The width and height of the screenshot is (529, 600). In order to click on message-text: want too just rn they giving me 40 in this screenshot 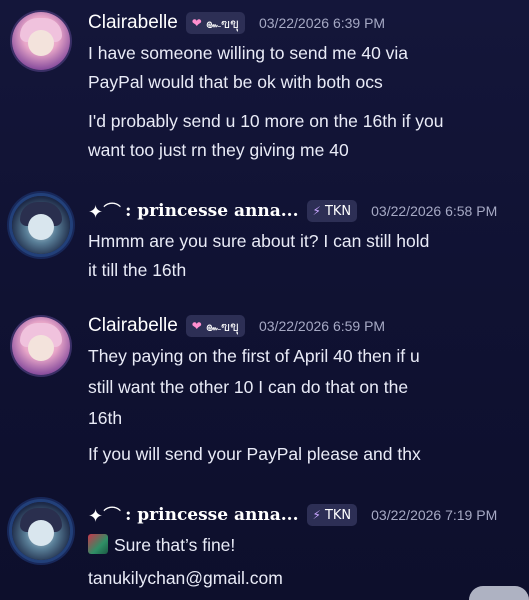, I will do `click(218, 150)`.